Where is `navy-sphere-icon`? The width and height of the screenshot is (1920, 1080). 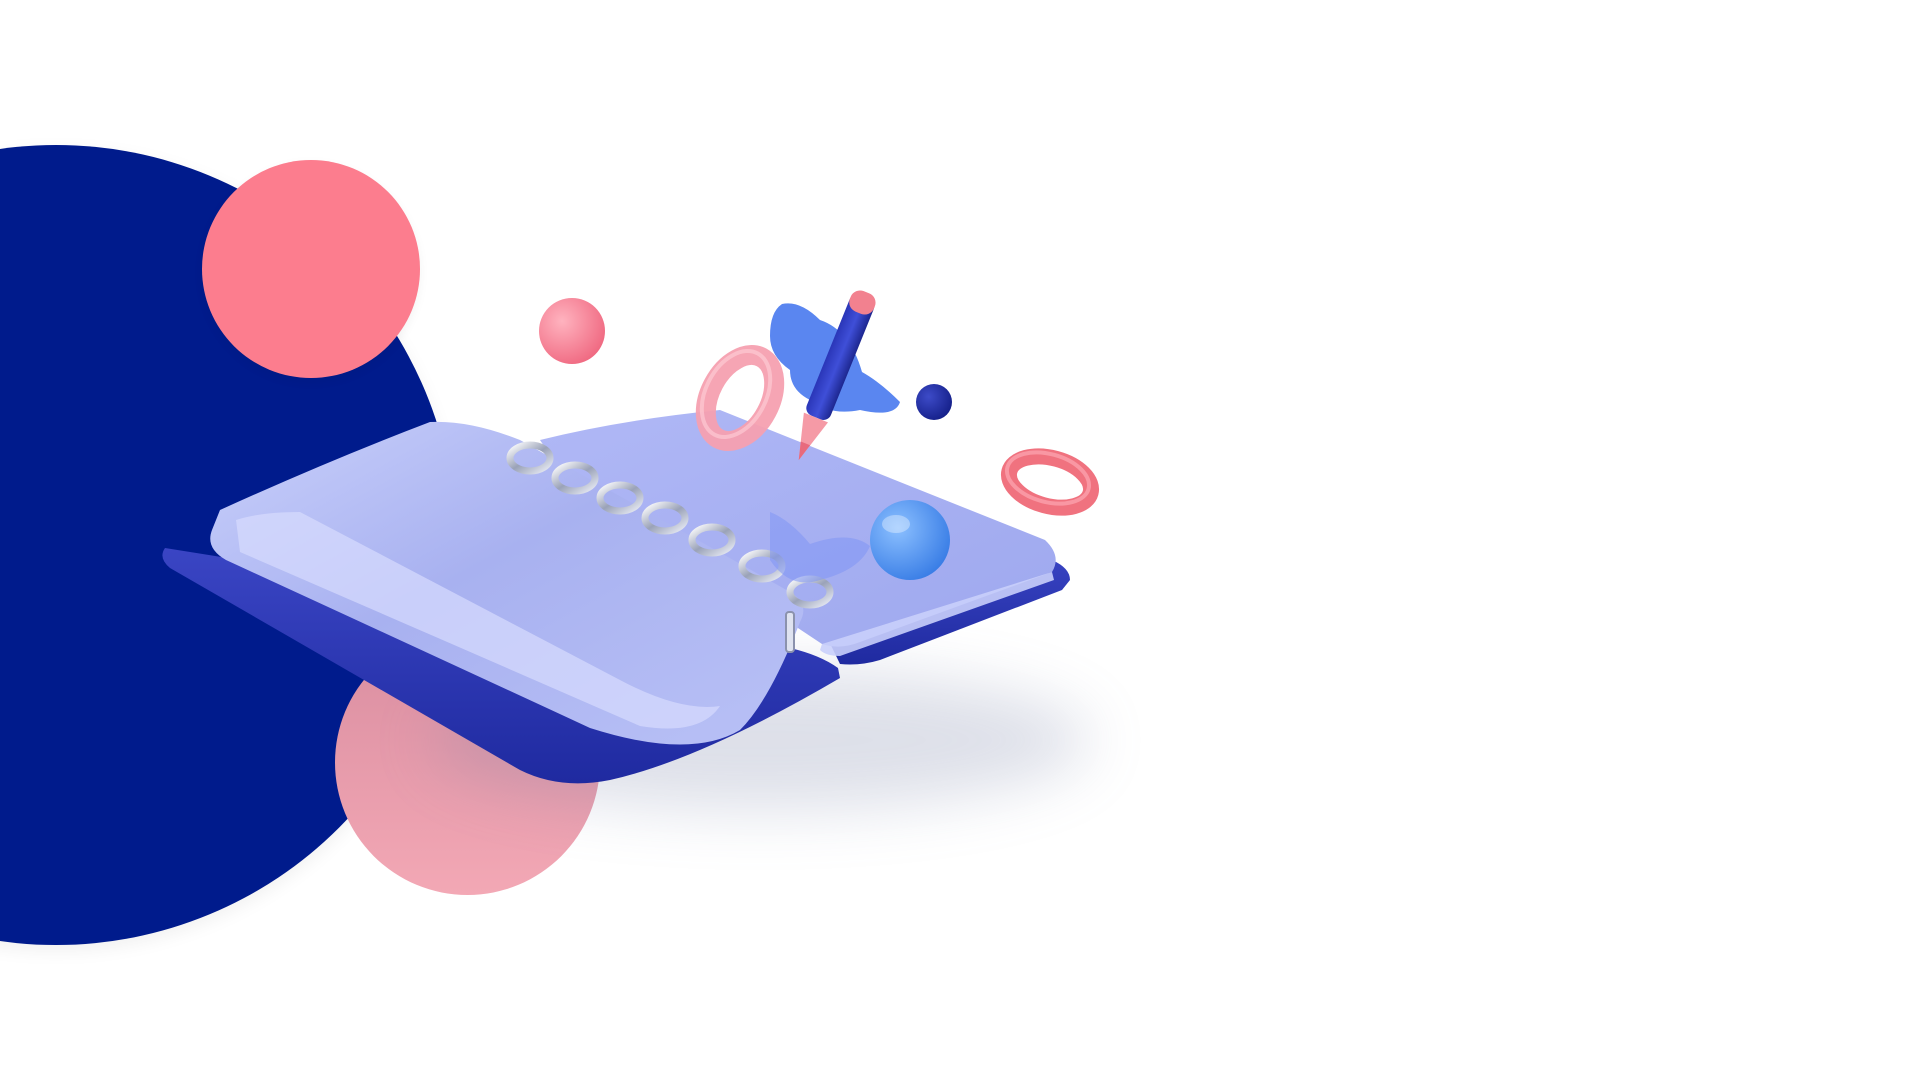 navy-sphere-icon is located at coordinates (934, 402).